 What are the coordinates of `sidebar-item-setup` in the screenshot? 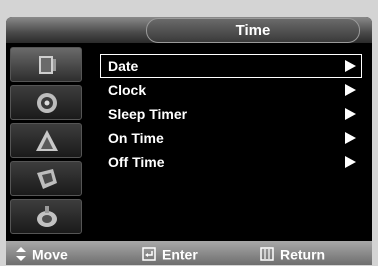 It's located at (46, 178).